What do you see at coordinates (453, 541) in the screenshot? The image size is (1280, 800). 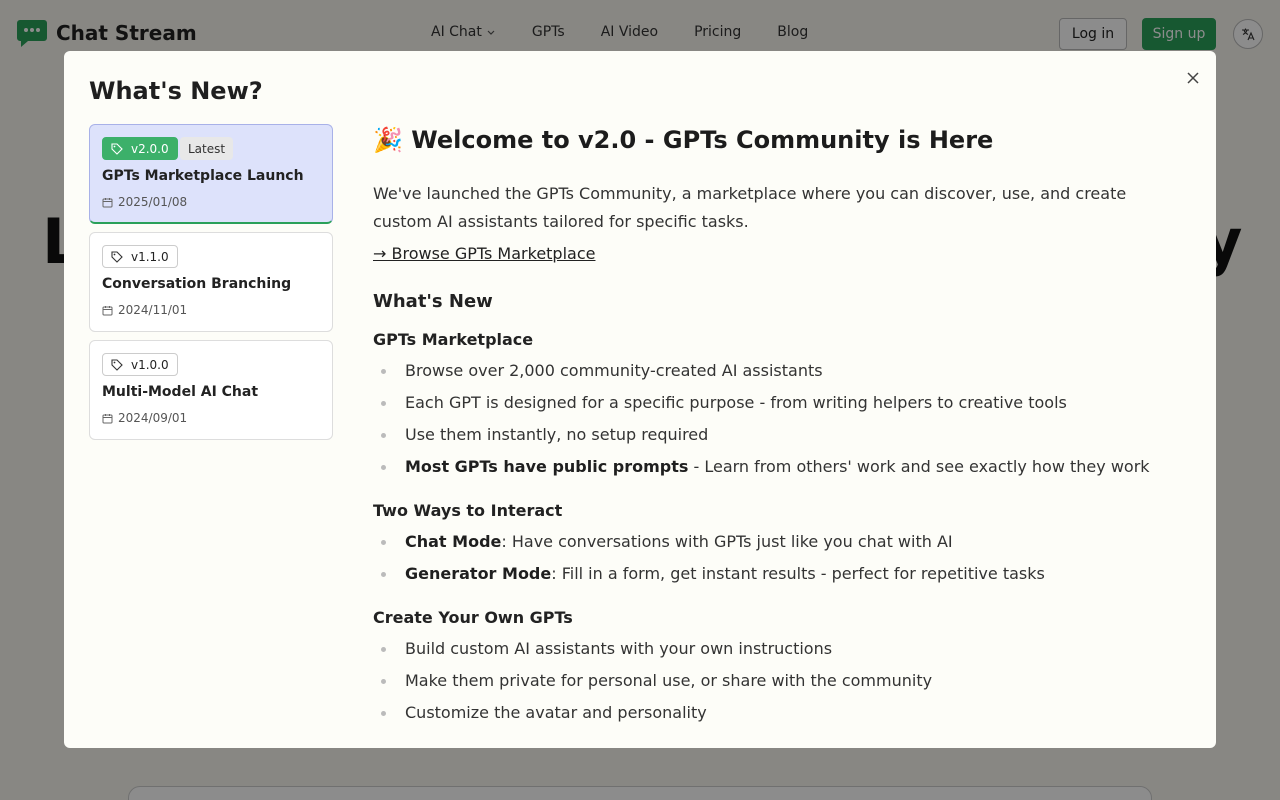 I see `item-bold: Chat Mode` at bounding box center [453, 541].